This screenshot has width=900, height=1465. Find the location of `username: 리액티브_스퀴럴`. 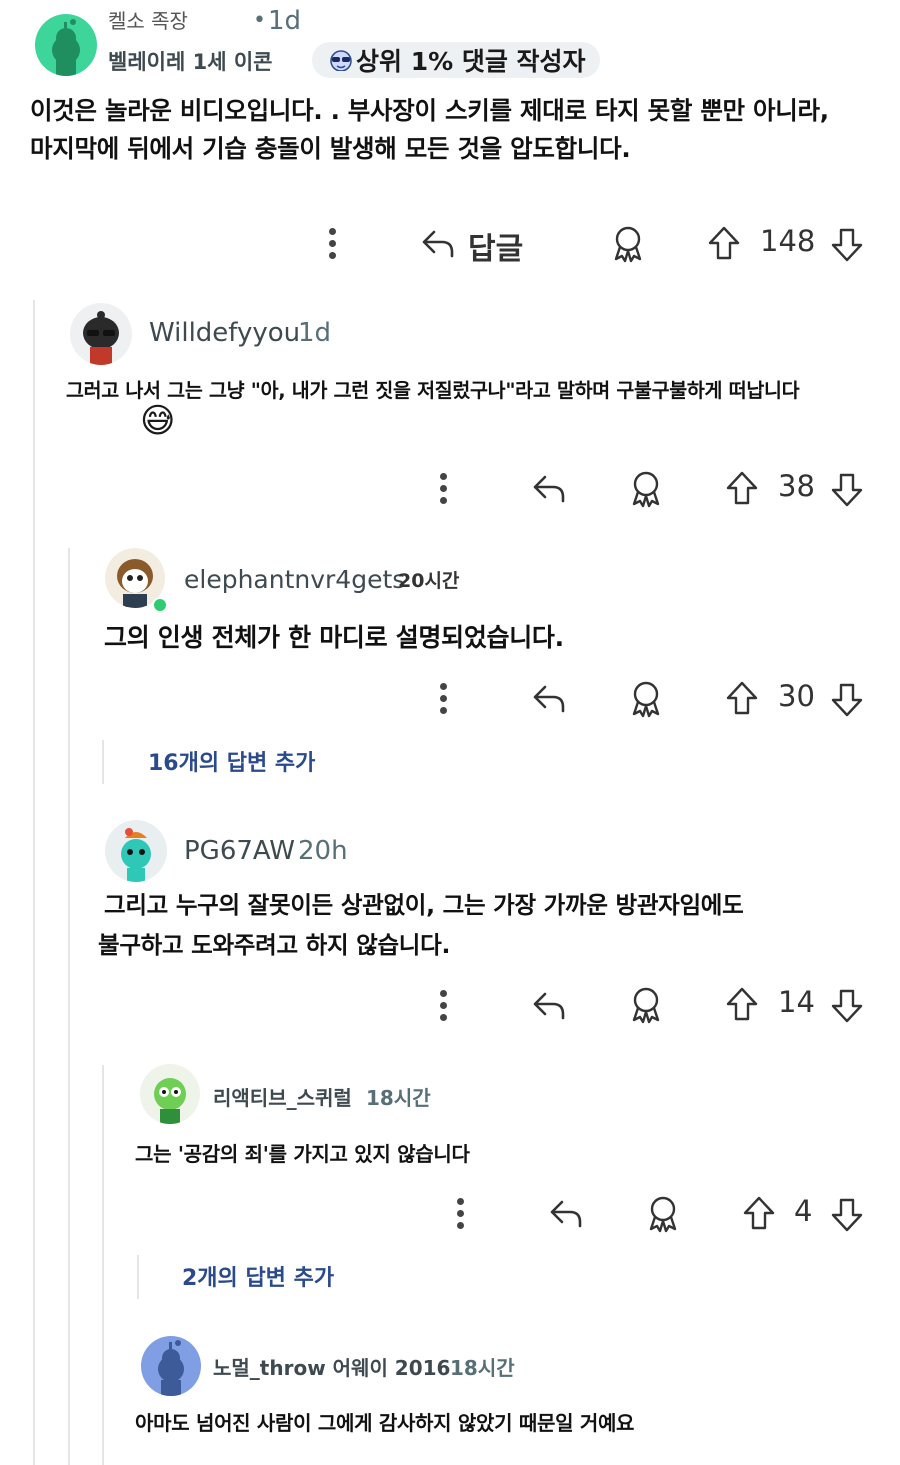

username: 리액티브_스퀴럴 is located at coordinates (282, 1096).